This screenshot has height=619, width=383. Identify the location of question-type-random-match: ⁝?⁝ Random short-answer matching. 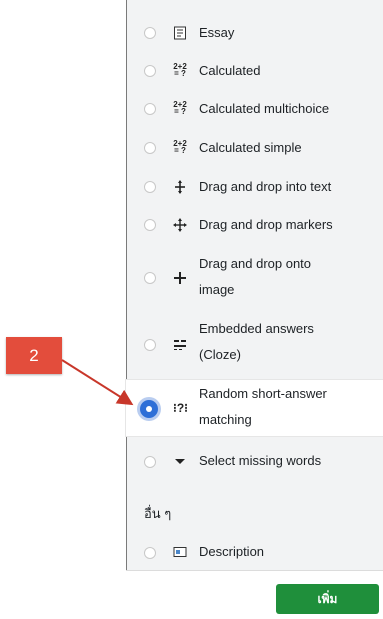
(254, 408).